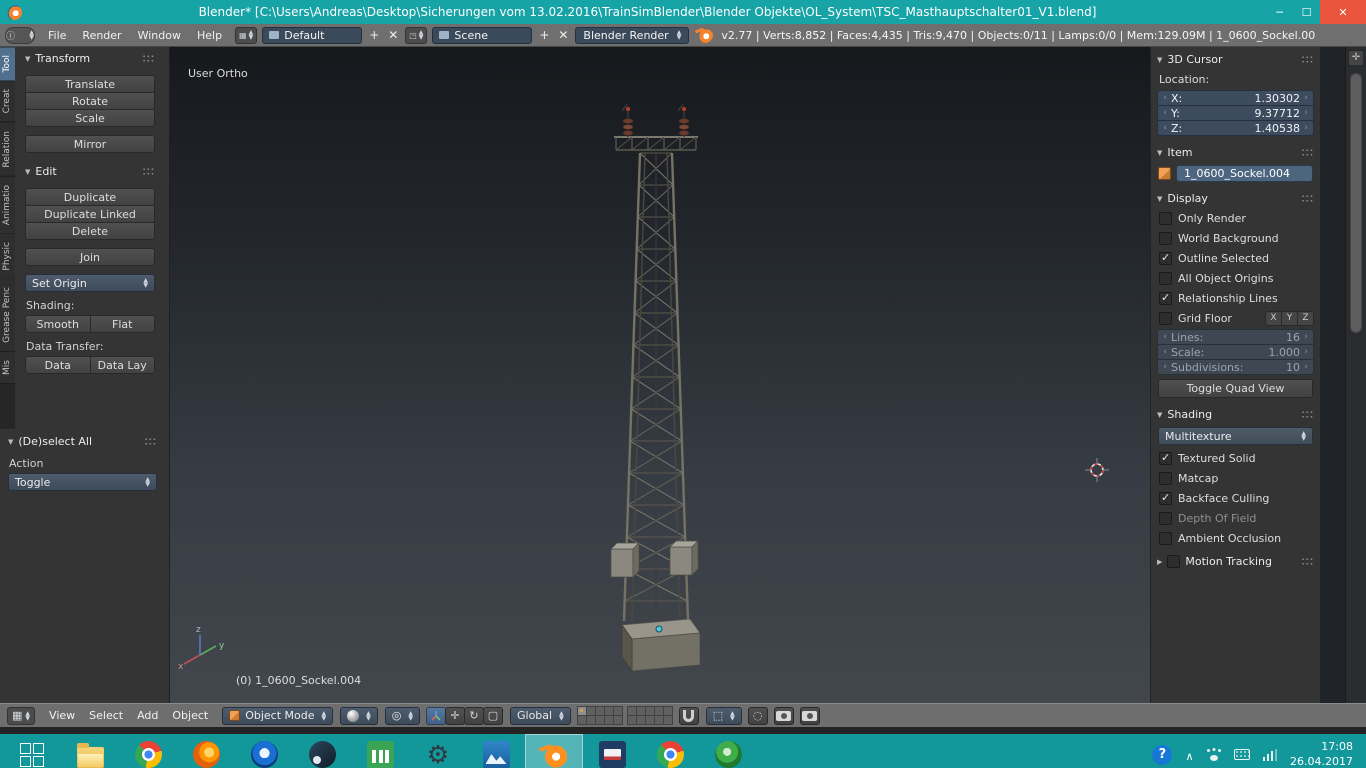  Describe the element at coordinates (496, 751) in the screenshot. I see `taskbar-photos` at that location.